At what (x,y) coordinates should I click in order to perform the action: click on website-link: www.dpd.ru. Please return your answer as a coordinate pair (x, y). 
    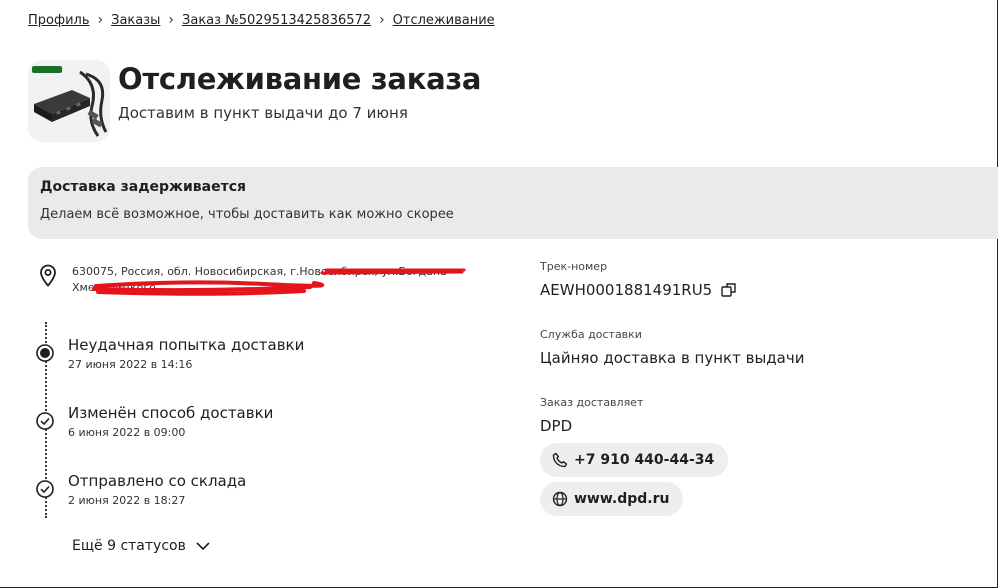
    Looking at the image, I should click on (622, 499).